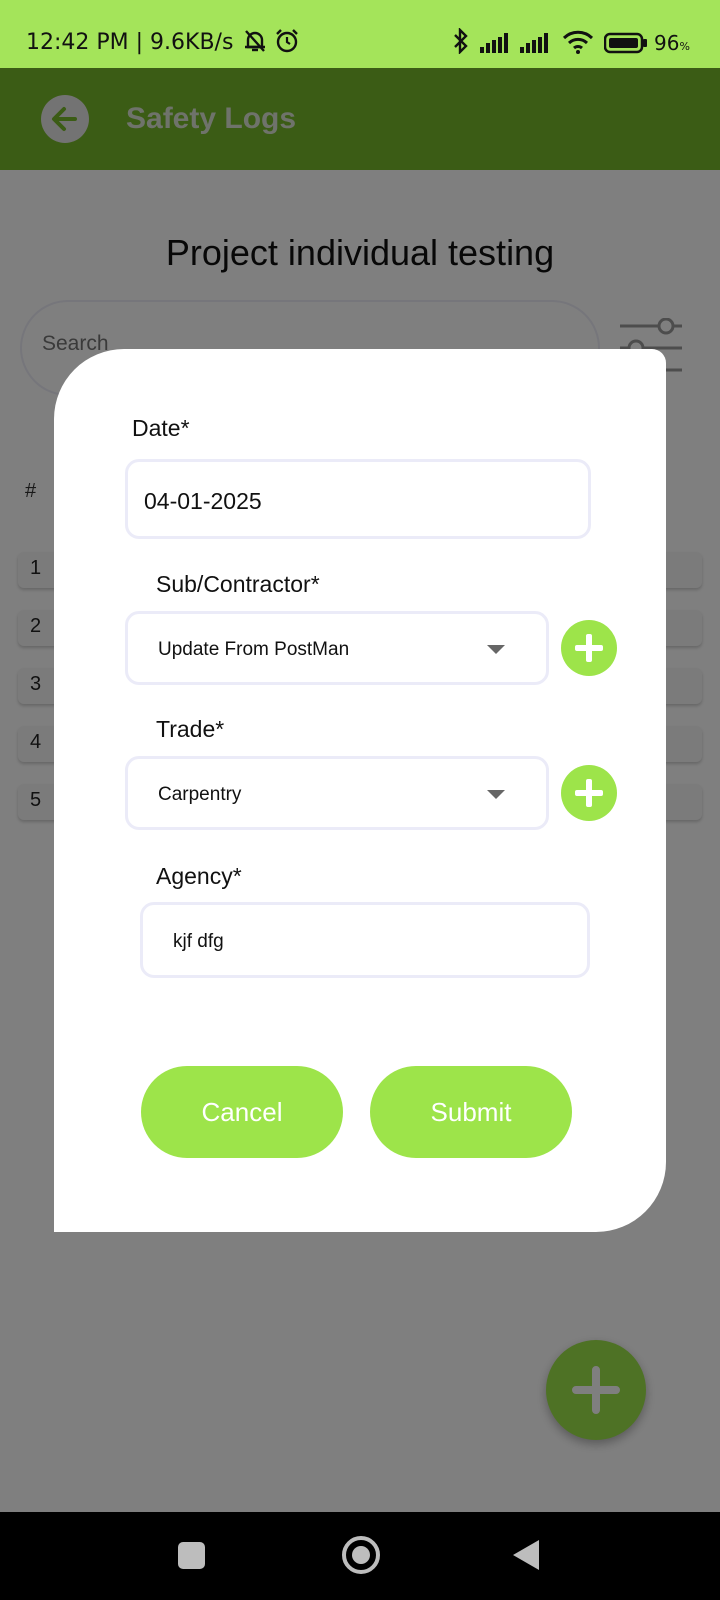  I want to click on trade-label: Trade*, so click(190, 729).